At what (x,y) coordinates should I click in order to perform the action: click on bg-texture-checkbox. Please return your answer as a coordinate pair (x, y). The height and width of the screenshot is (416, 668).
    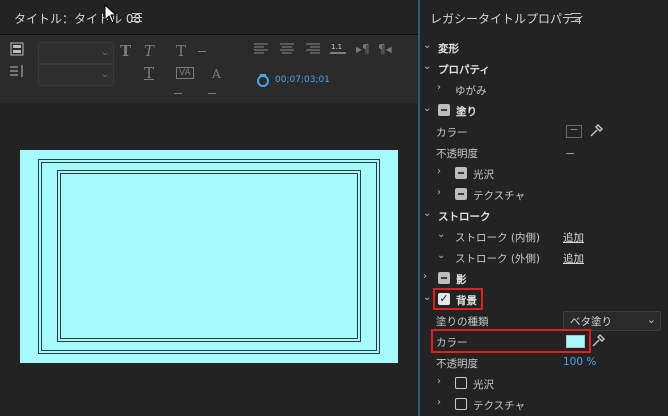
    Looking at the image, I should click on (461, 404).